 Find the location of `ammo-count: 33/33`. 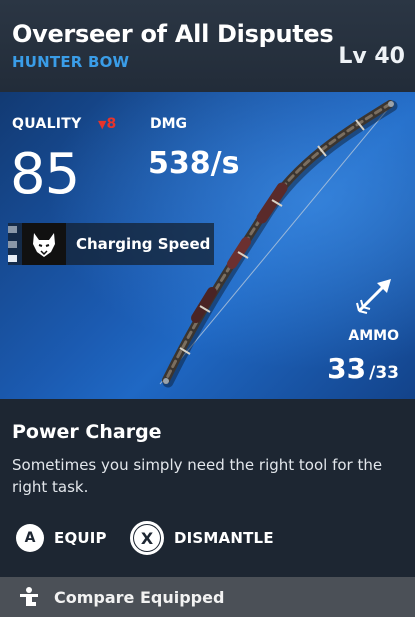

ammo-count: 33/33 is located at coordinates (363, 368).